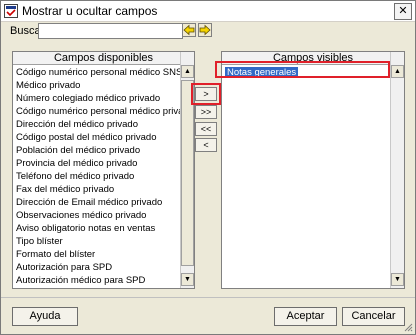 The image size is (416, 335). I want to click on search-prev-button, so click(189, 30).